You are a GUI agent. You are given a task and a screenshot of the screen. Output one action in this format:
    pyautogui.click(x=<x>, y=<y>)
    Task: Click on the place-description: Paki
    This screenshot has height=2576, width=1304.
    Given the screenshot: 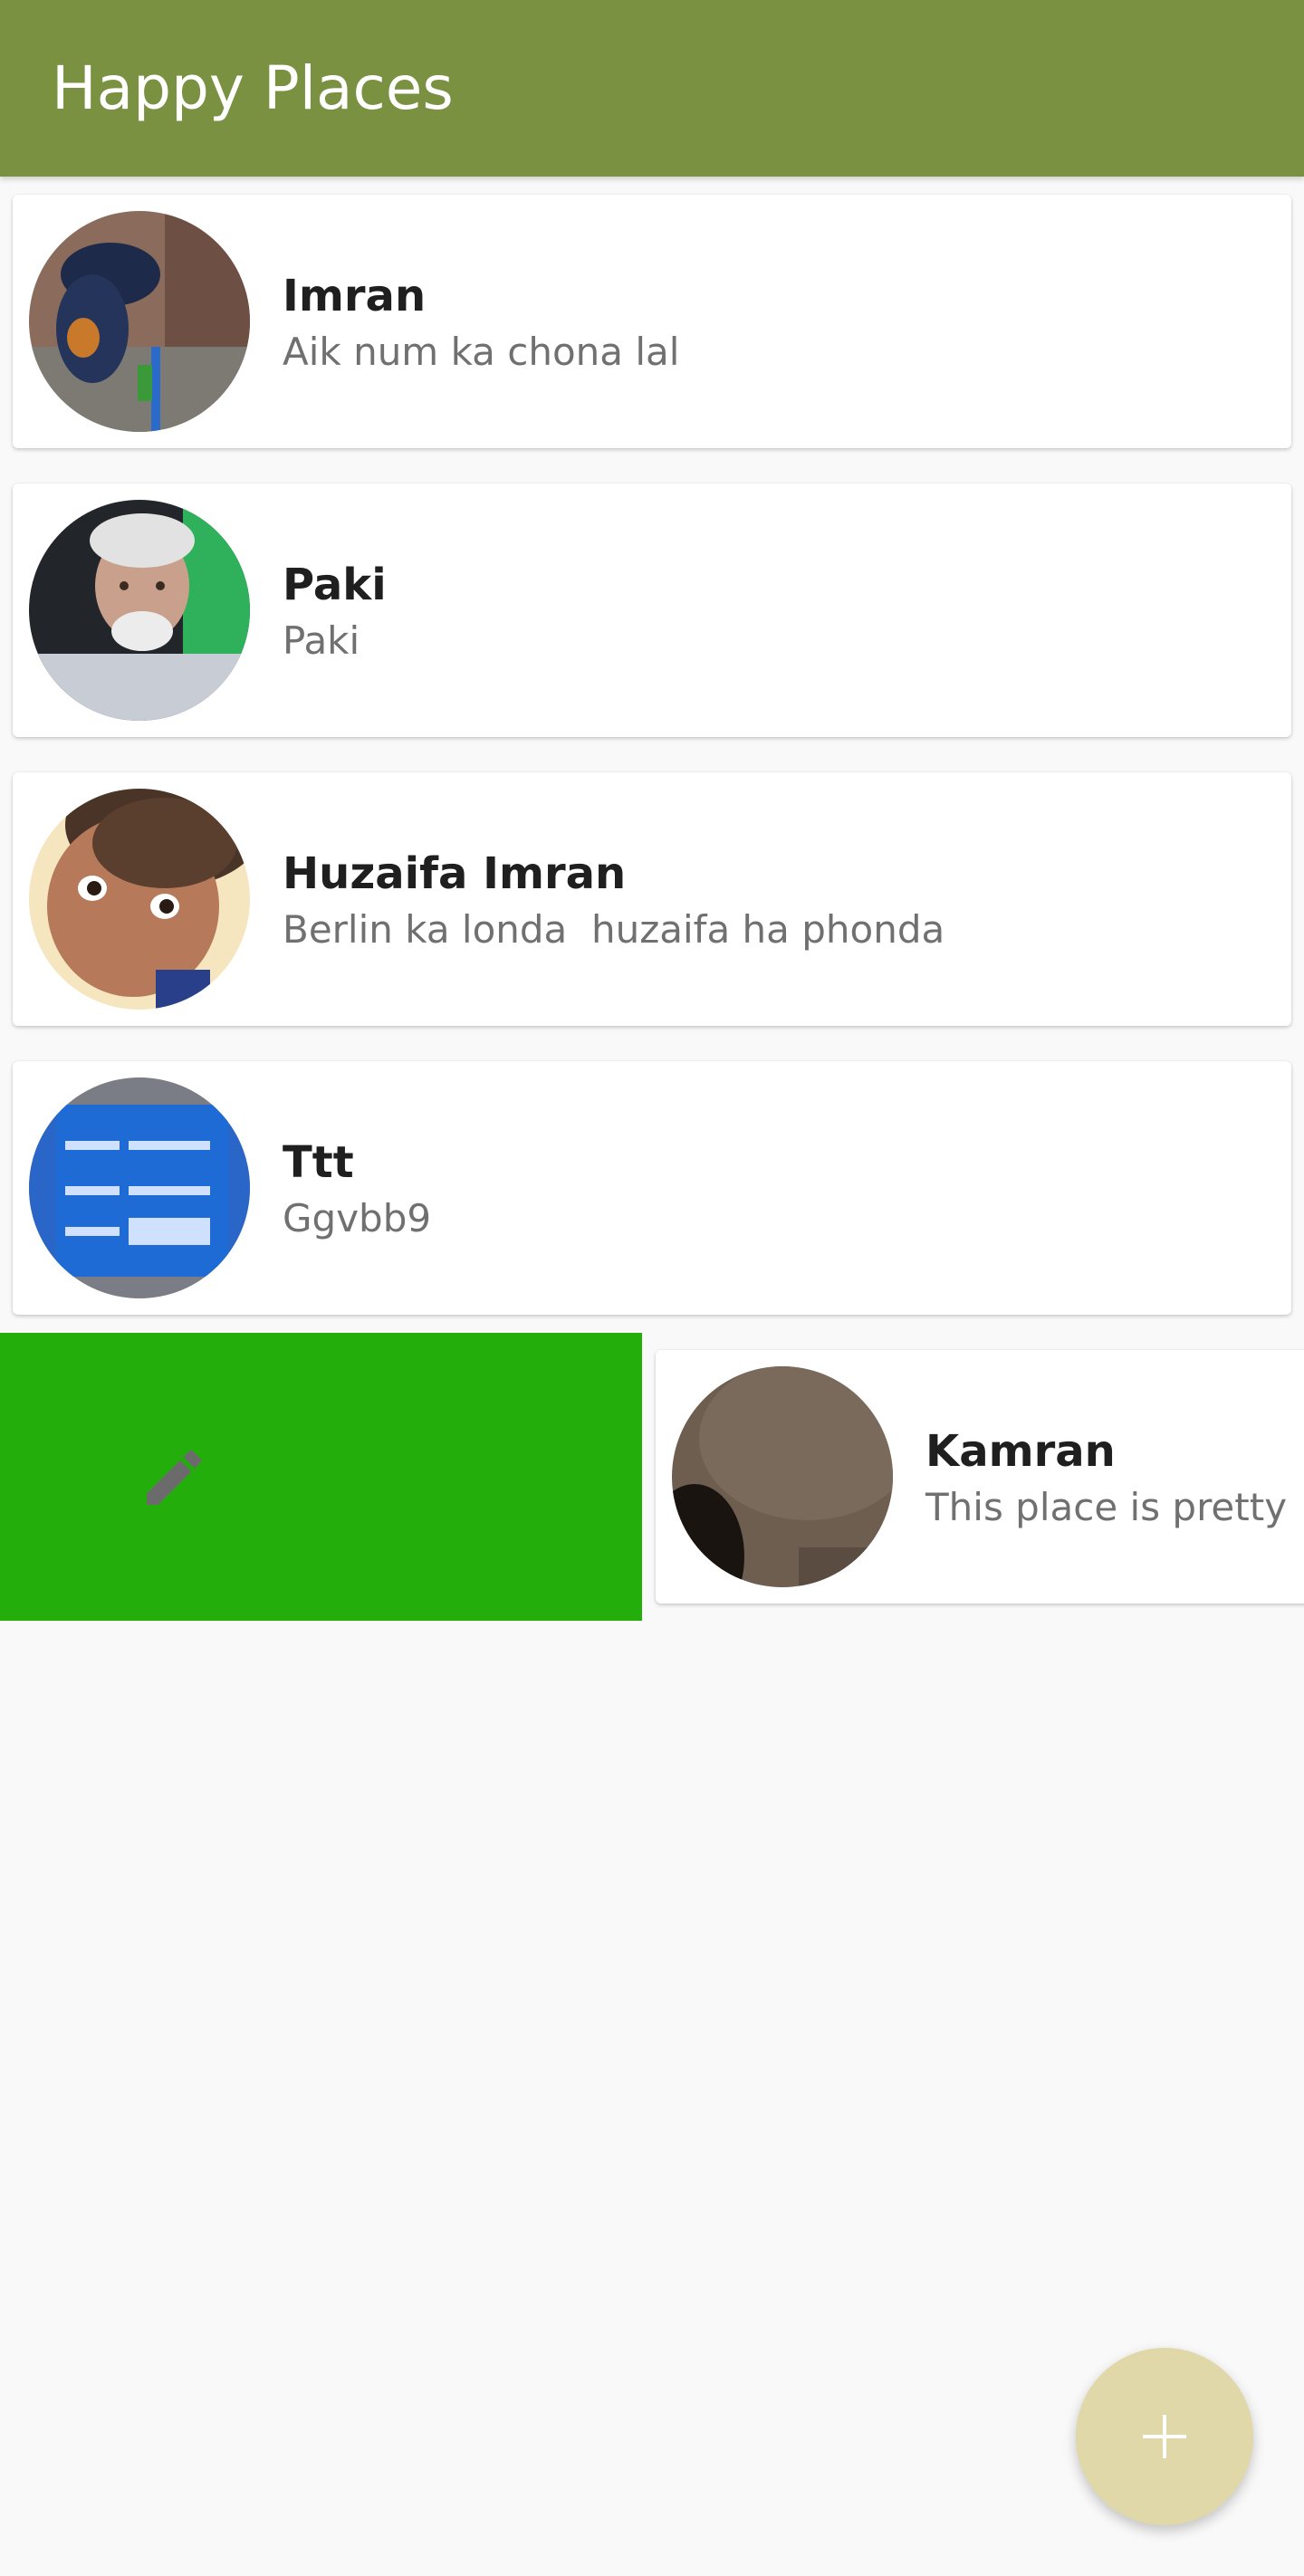 What is the action you would take?
    pyautogui.click(x=322, y=640)
    